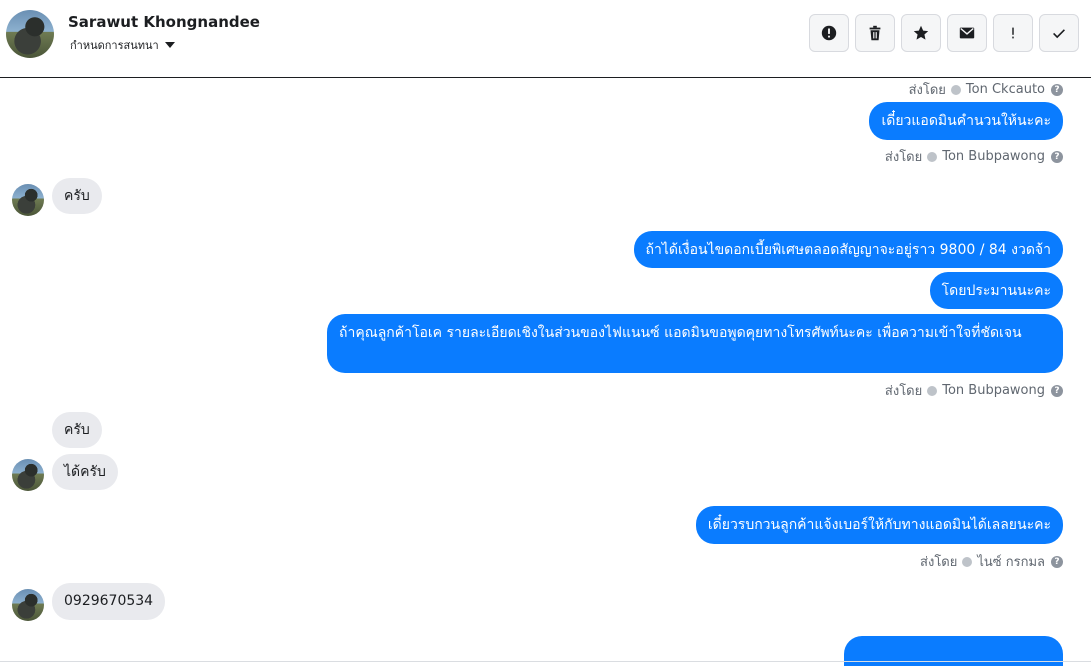 The width and height of the screenshot is (1091, 666). I want to click on exclamation-icon, so click(1013, 33).